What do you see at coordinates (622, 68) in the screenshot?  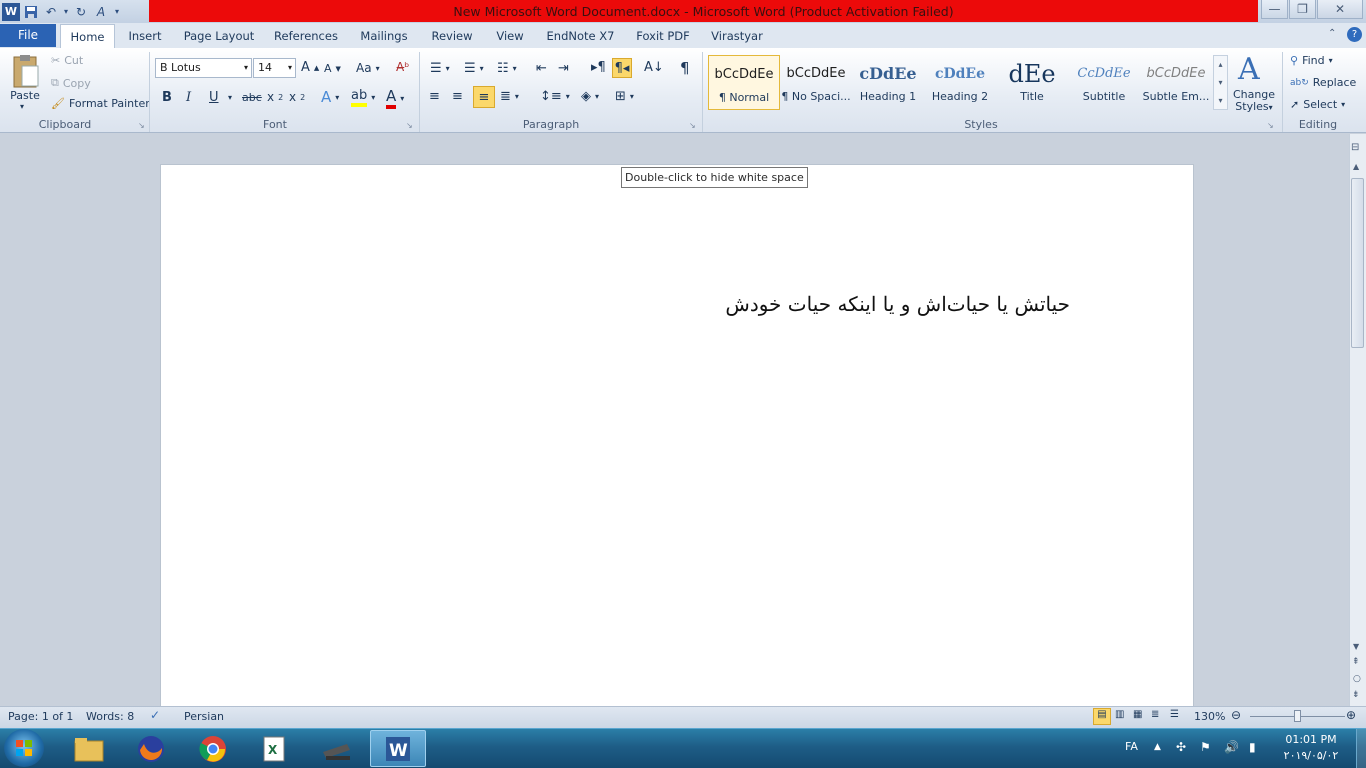 I see `rtl-direction-icon: ¶◂` at bounding box center [622, 68].